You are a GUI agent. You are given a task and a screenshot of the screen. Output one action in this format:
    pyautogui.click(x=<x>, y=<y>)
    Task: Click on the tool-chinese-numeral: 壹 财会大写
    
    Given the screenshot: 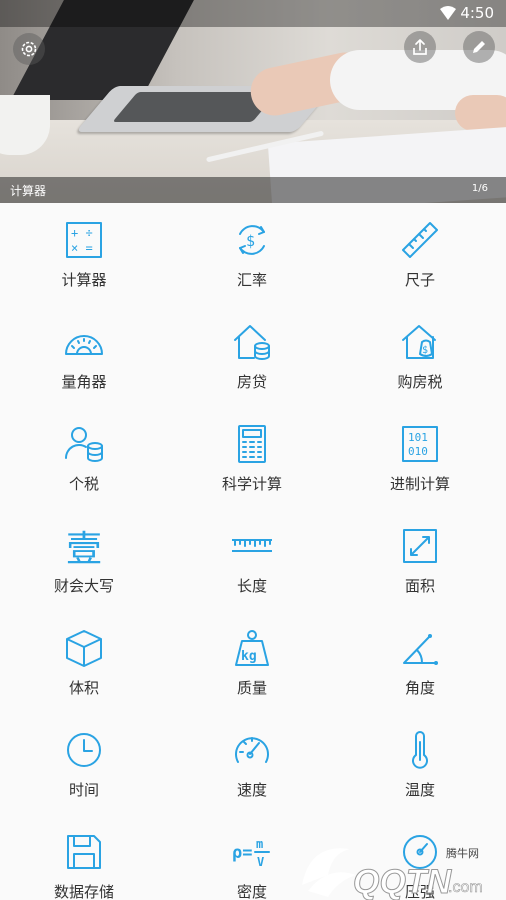 What is the action you would take?
    pyautogui.click(x=84, y=560)
    